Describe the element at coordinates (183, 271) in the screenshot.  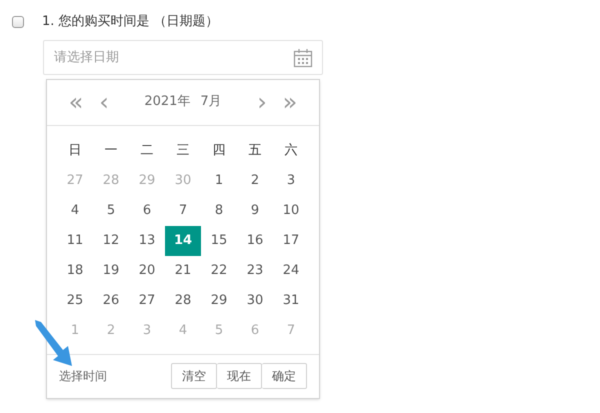
I see `day-cell: 21` at that location.